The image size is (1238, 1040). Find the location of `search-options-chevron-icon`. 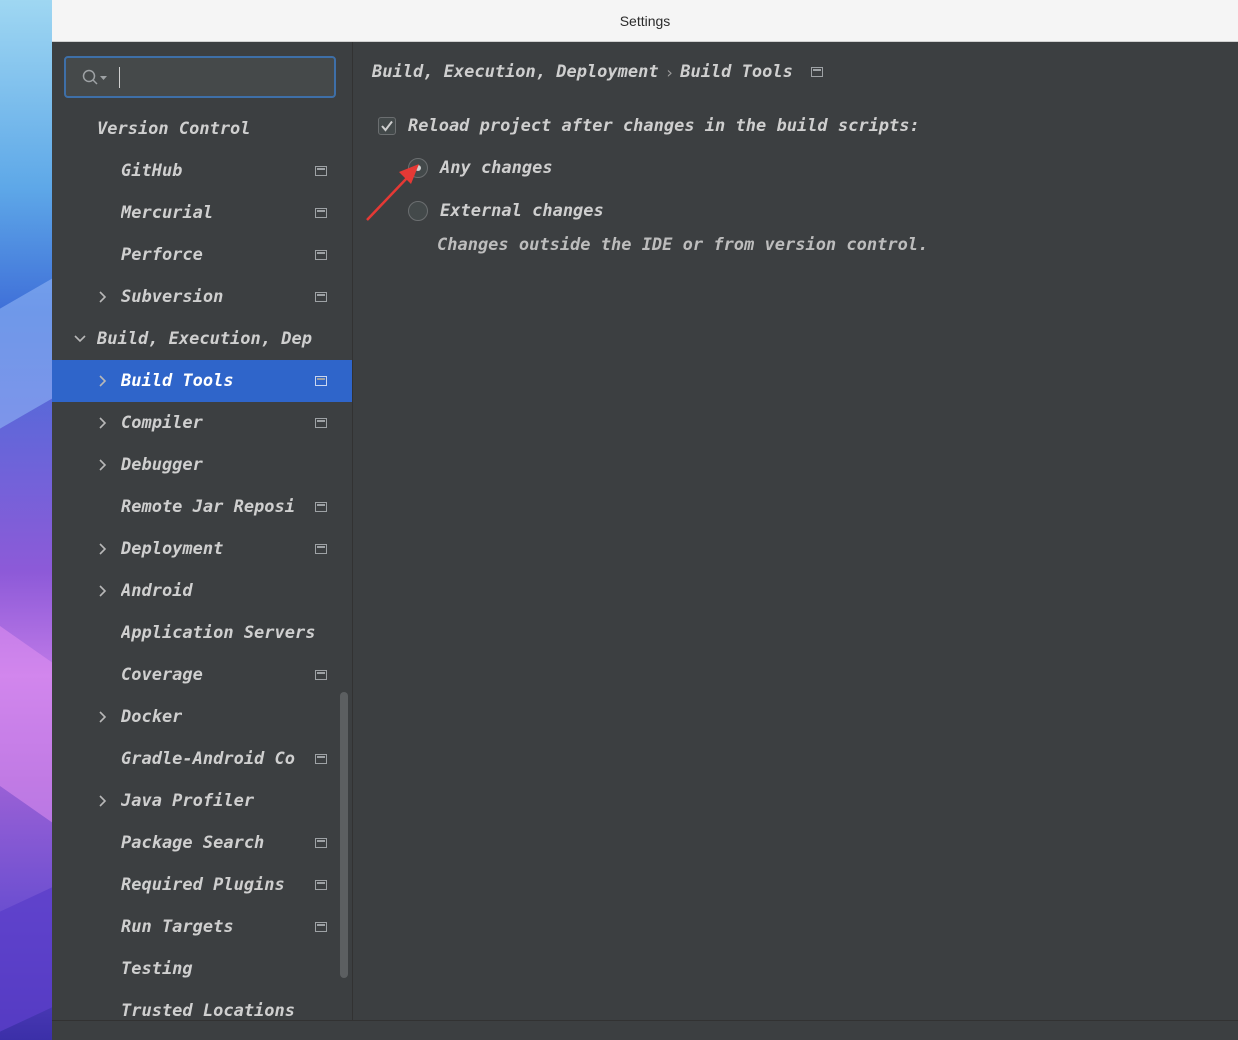

search-options-chevron-icon is located at coordinates (103, 78).